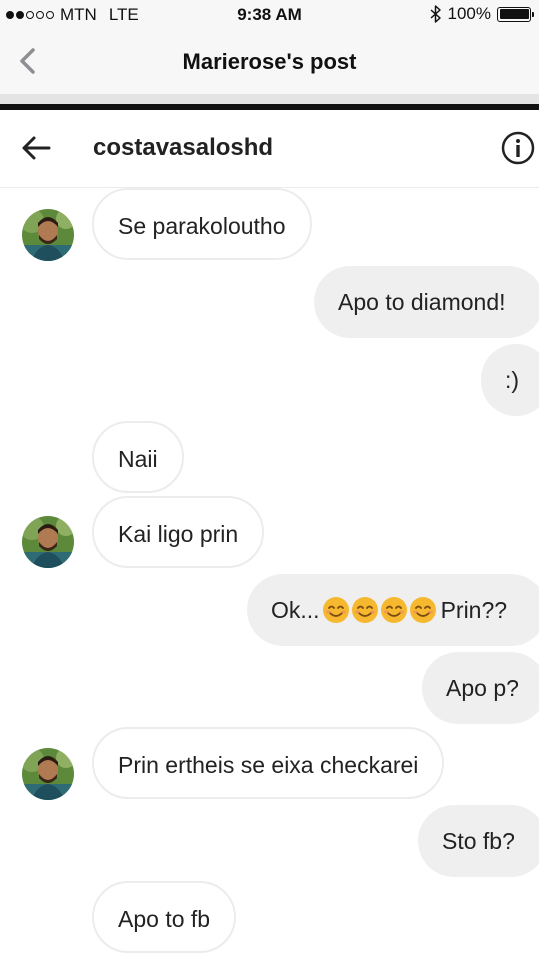  I want to click on page-title: Marierose's post, so click(269, 61).